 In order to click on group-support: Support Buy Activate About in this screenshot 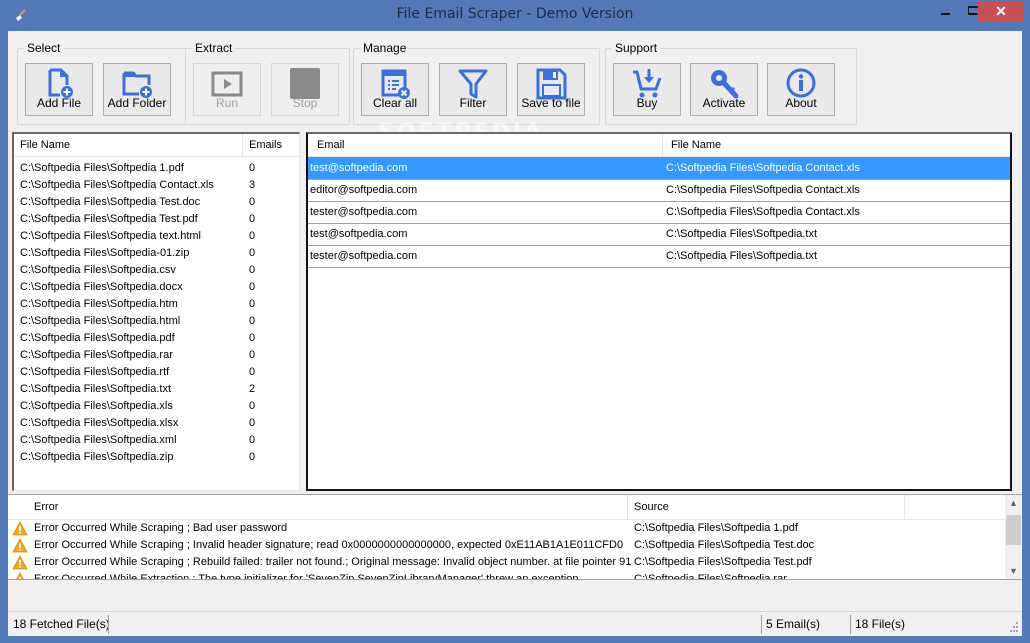, I will do `click(731, 83)`.